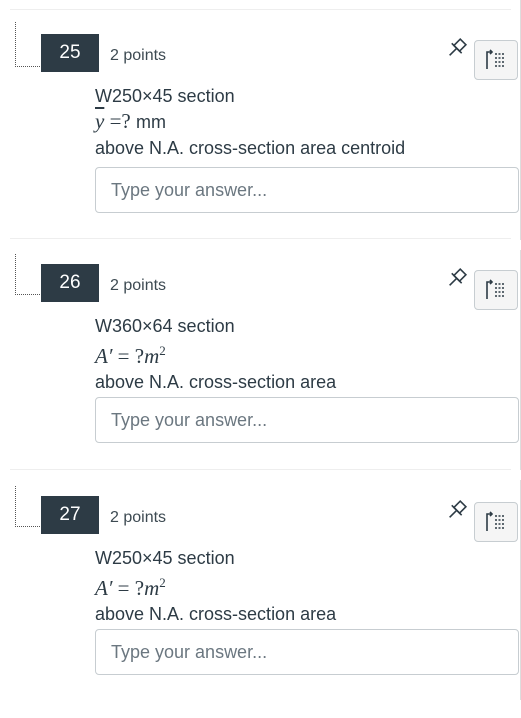  Describe the element at coordinates (70, 53) in the screenshot. I see `question-number: 25` at that location.